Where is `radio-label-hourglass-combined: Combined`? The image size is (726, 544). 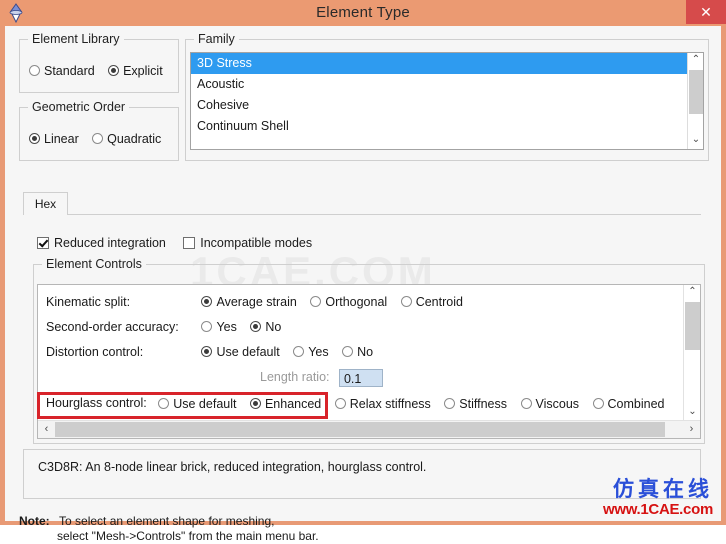 radio-label-hourglass-combined: Combined is located at coordinates (636, 403).